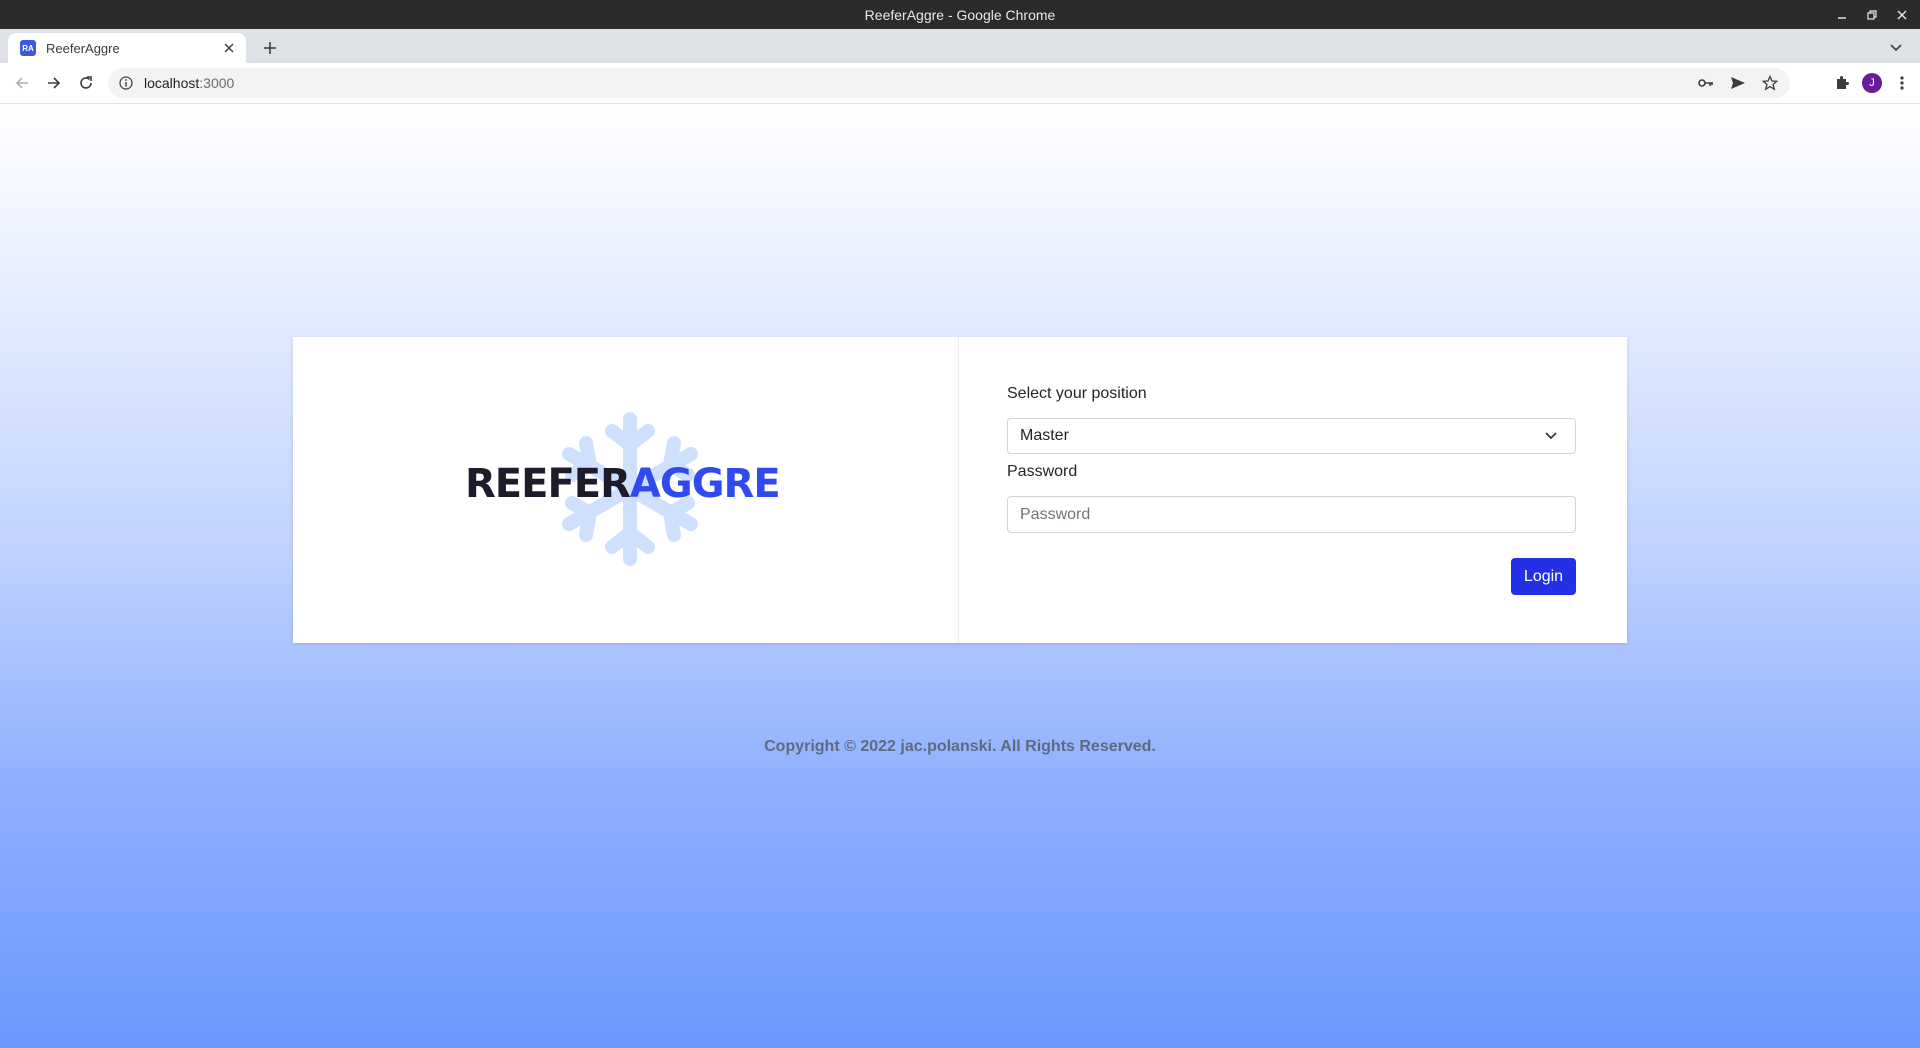 The image size is (1920, 1048). Describe the element at coordinates (1706, 83) in the screenshot. I see `key-icon` at that location.